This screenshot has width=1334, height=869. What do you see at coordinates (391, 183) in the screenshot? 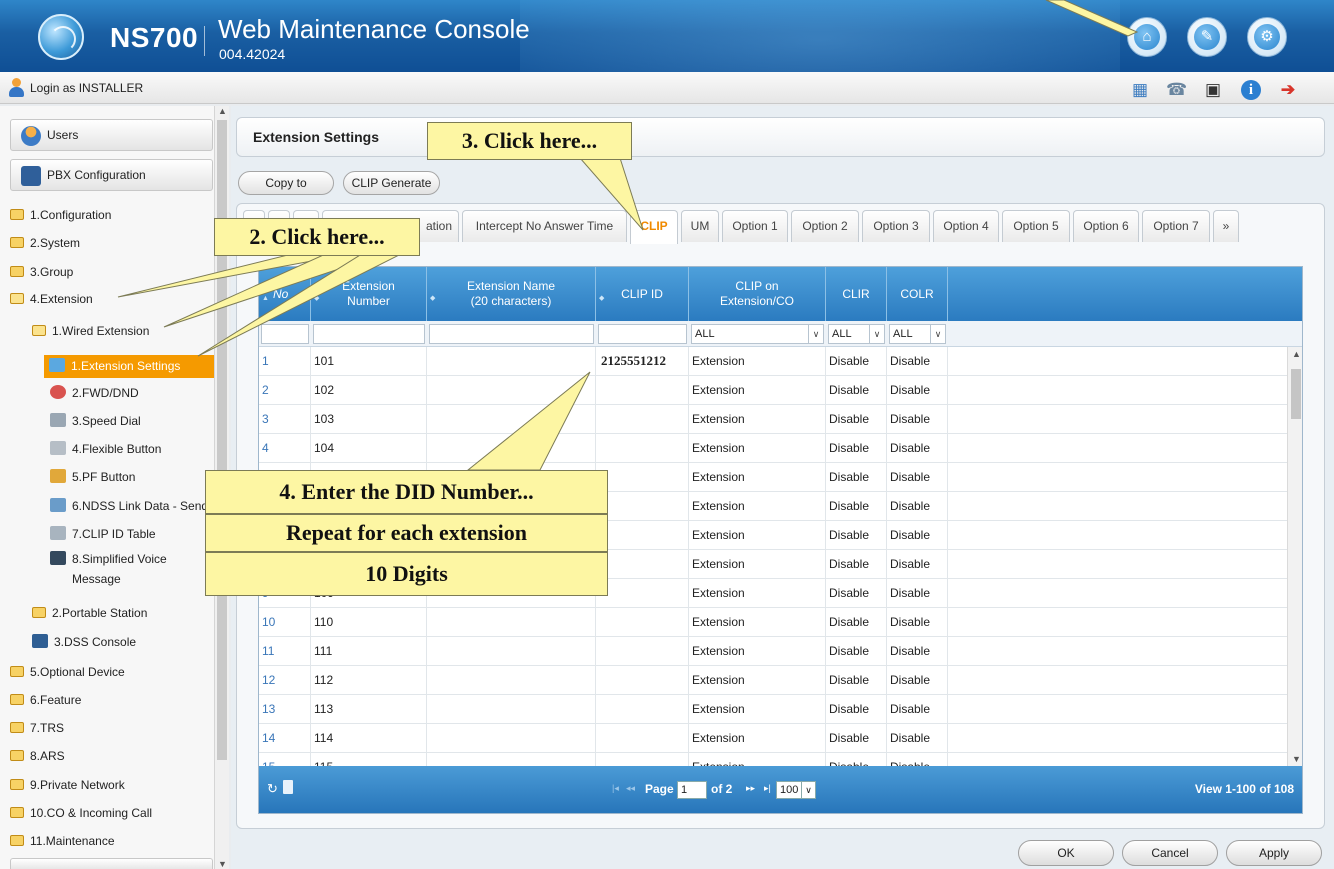
I see `clip-generate-button: CLIP Generate` at bounding box center [391, 183].